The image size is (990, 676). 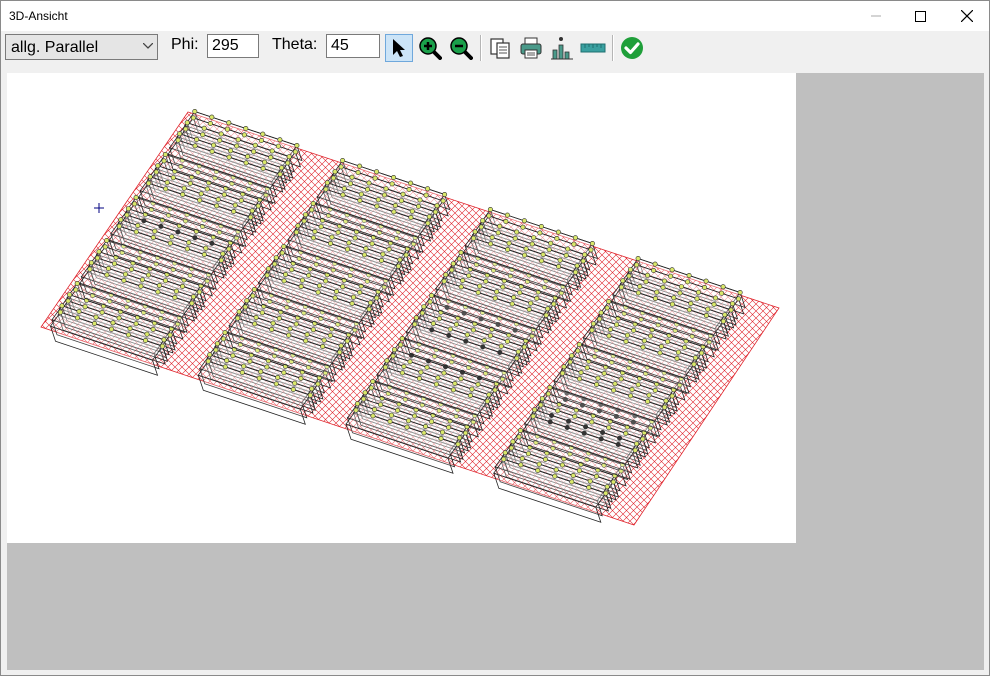 What do you see at coordinates (38, 16) in the screenshot?
I see `window-title: 3D-Ansicht` at bounding box center [38, 16].